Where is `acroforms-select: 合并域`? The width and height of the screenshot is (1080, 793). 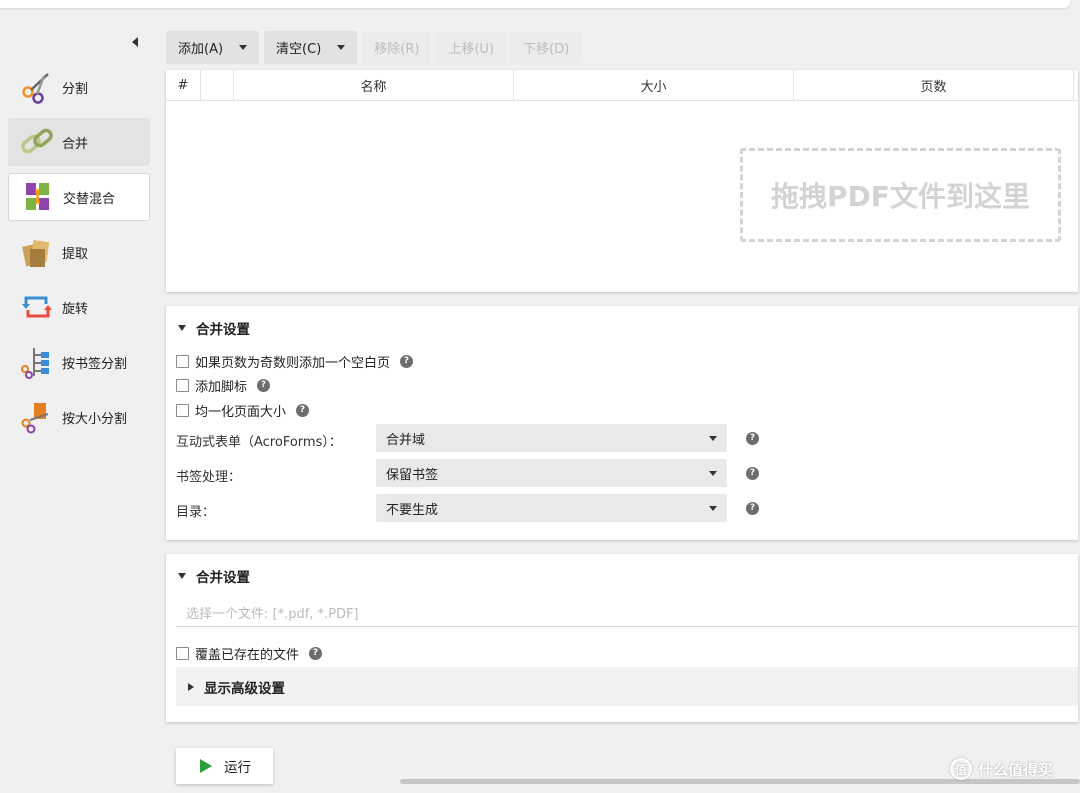
acroforms-select: 合并域 is located at coordinates (551, 438).